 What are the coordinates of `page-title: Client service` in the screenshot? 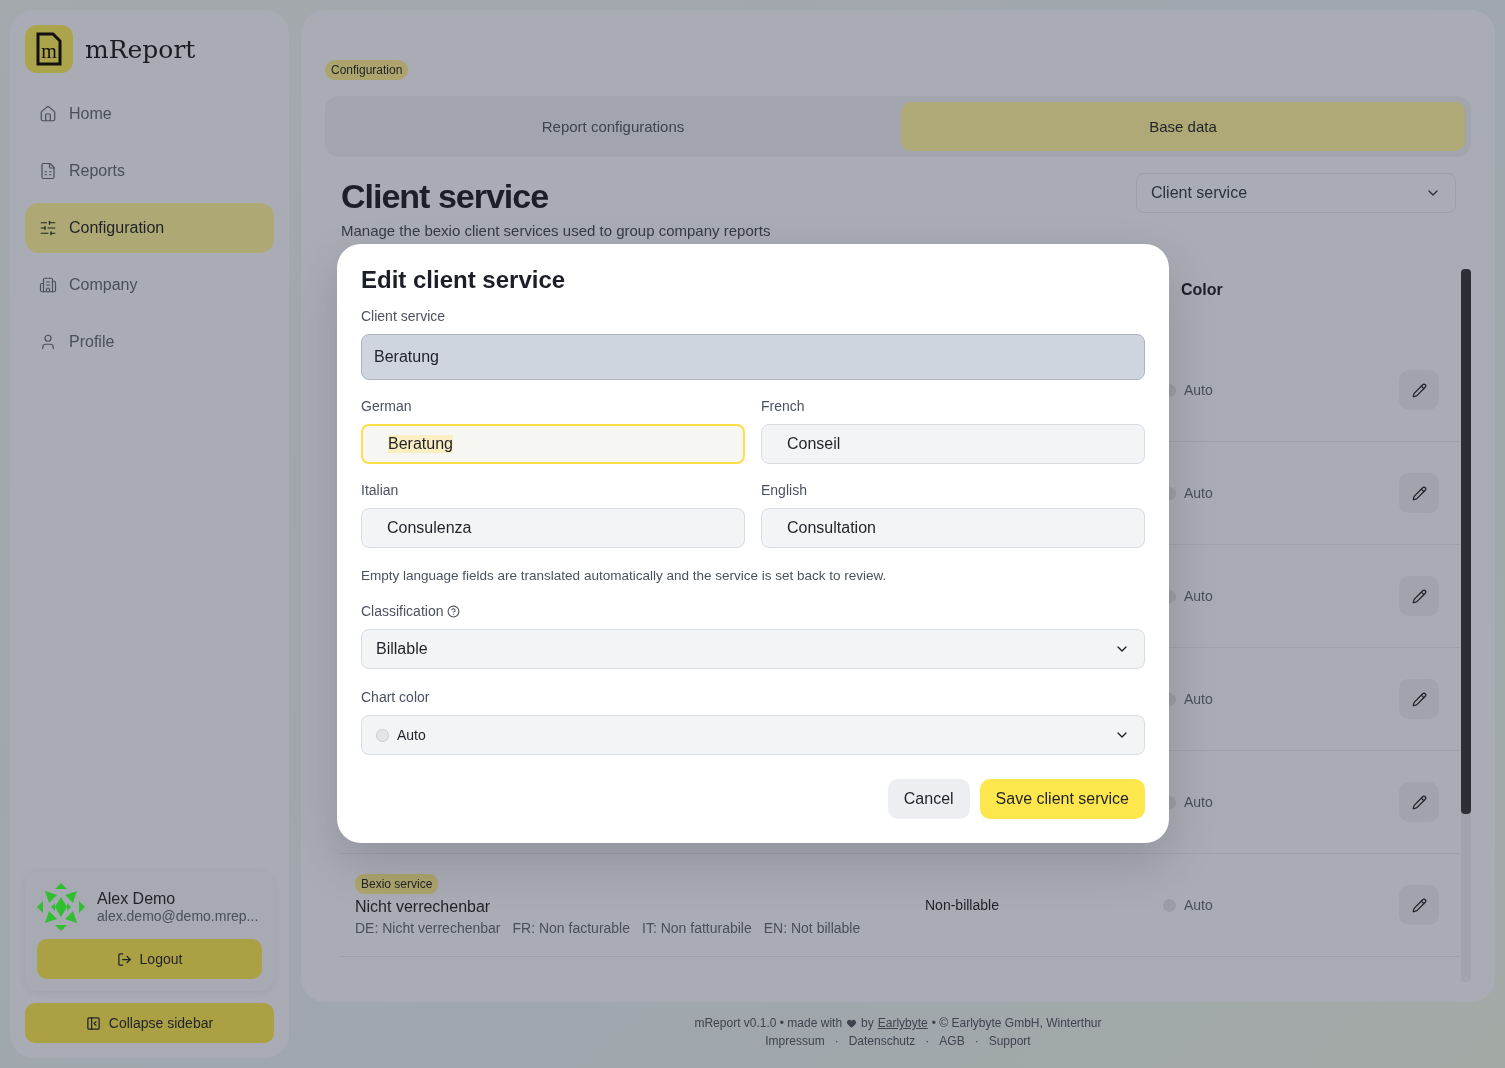 It's located at (445, 196).